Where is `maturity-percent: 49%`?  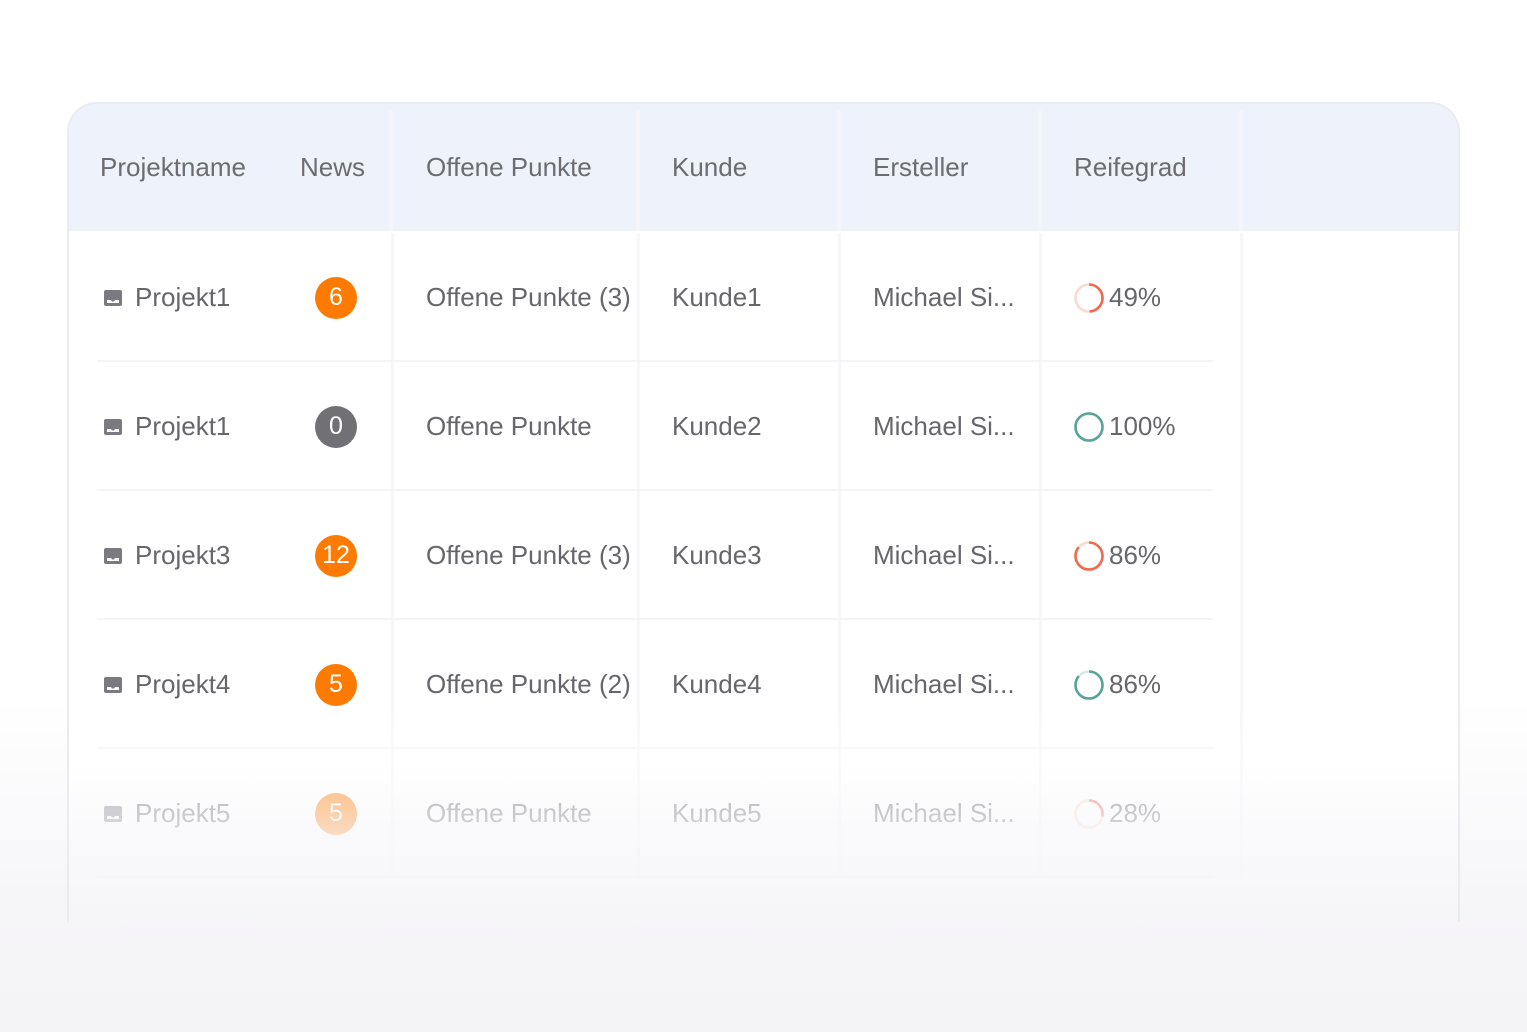
maturity-percent: 49% is located at coordinates (1135, 297).